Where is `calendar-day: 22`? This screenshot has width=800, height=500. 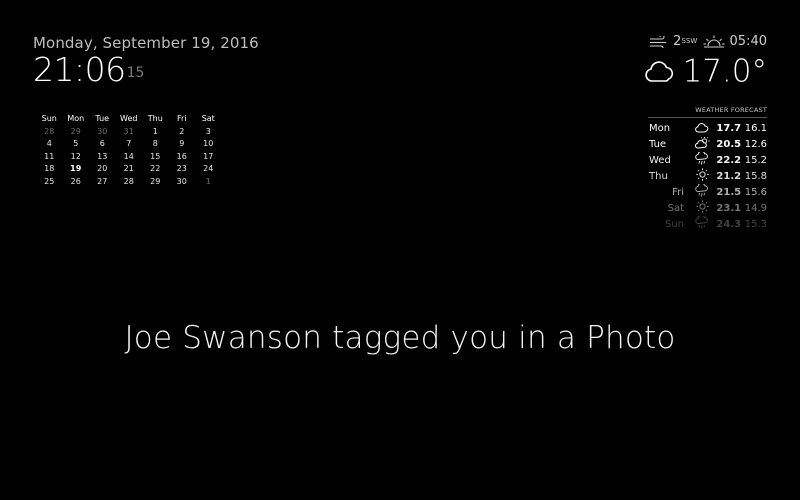
calendar-day: 22 is located at coordinates (155, 169).